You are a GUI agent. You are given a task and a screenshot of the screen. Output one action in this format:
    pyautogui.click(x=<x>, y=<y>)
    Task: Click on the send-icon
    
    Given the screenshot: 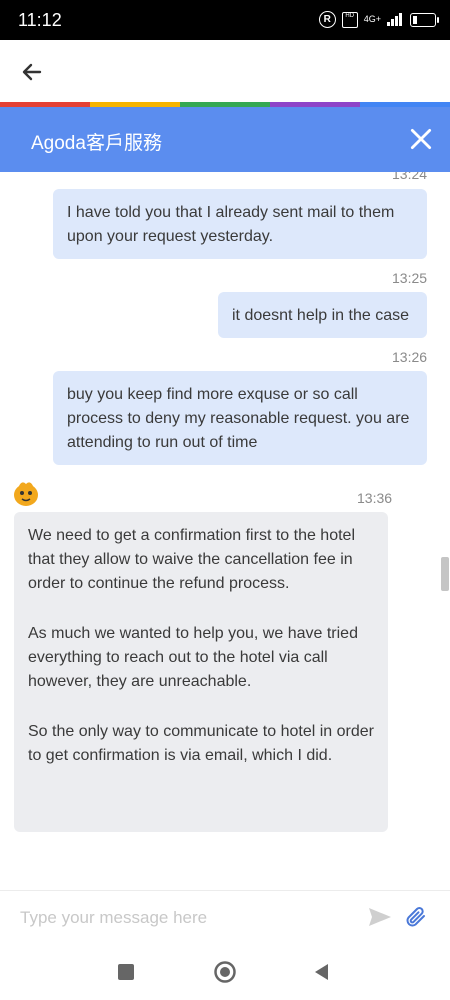 What is the action you would take?
    pyautogui.click(x=380, y=917)
    